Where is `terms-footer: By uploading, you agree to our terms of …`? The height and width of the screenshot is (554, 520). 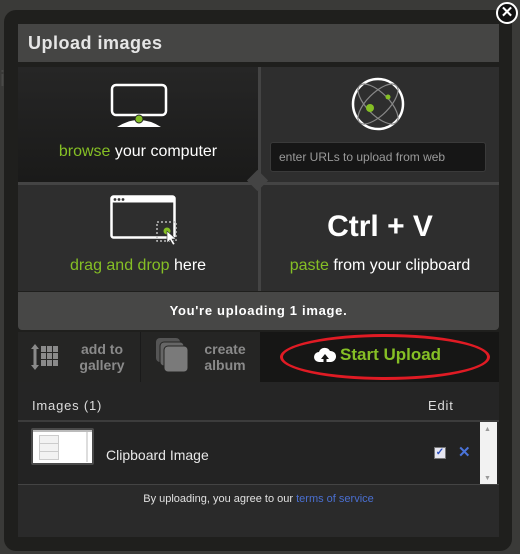
terms-footer: By uploading, you agree to our terms of … is located at coordinates (258, 511).